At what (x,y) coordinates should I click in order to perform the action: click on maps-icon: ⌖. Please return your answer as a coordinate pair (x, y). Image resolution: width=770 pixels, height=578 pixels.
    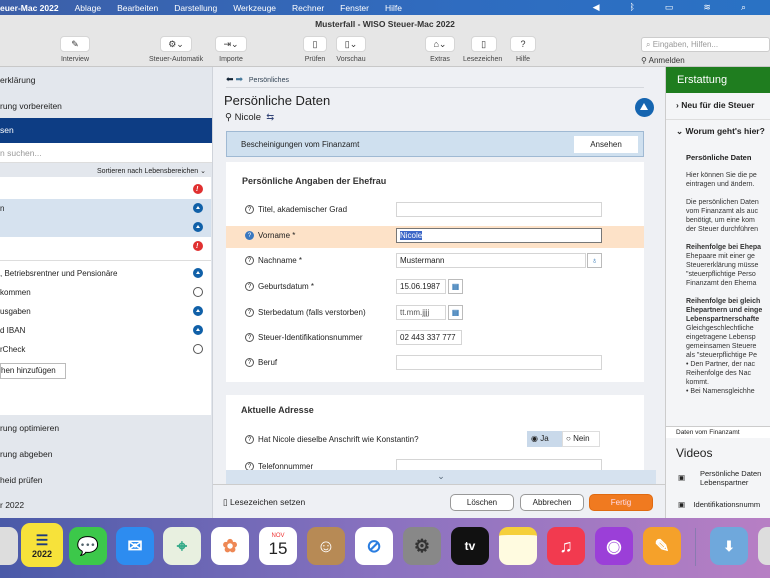
    Looking at the image, I should click on (182, 546).